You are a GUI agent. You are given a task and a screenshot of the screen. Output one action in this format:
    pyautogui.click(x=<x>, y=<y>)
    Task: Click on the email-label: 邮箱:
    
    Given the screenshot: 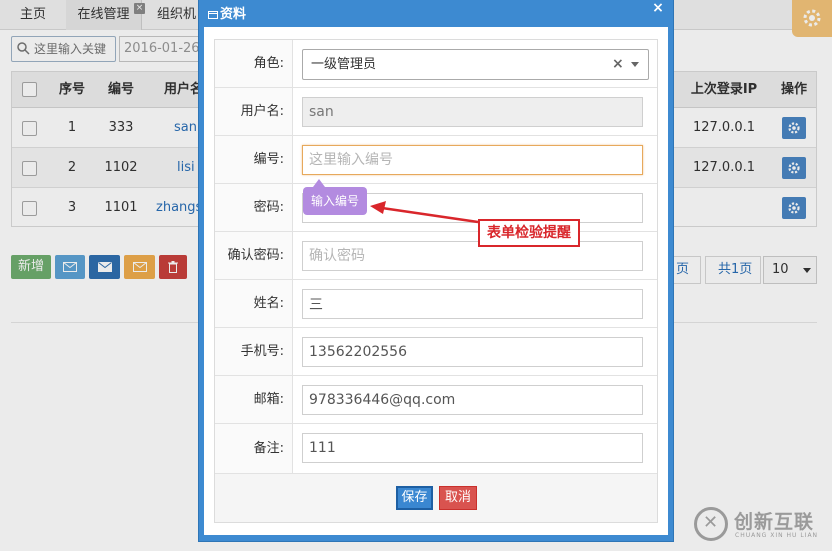 What is the action you would take?
    pyautogui.click(x=254, y=399)
    